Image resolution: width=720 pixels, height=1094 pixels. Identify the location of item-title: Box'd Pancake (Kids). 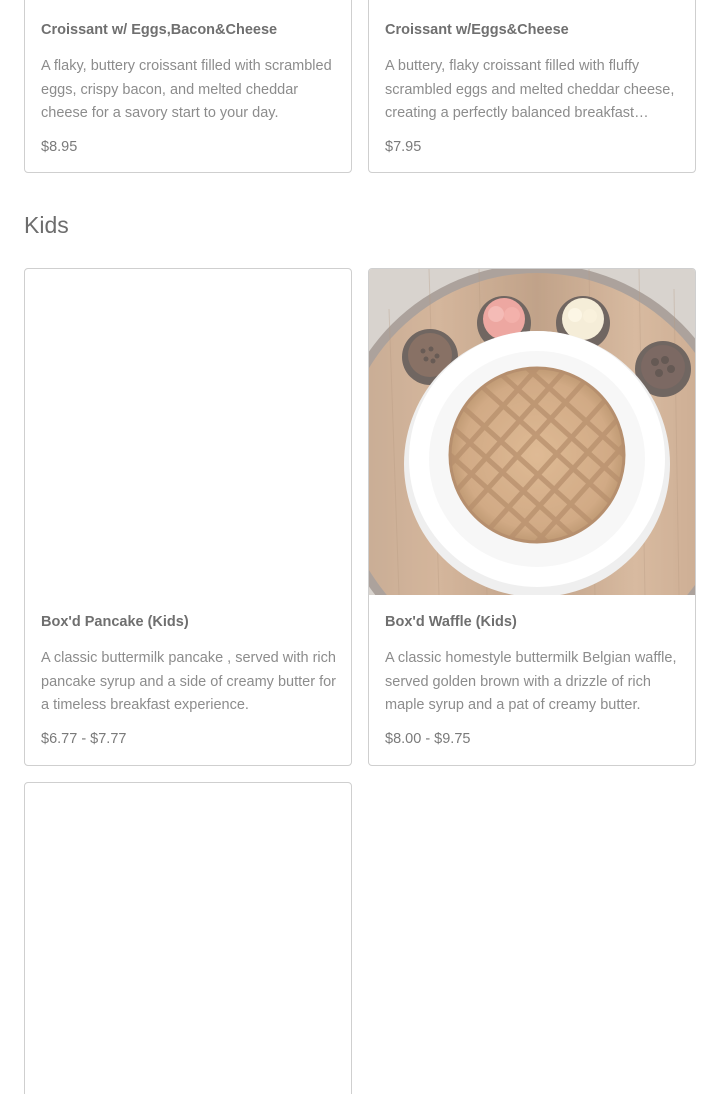
(115, 622).